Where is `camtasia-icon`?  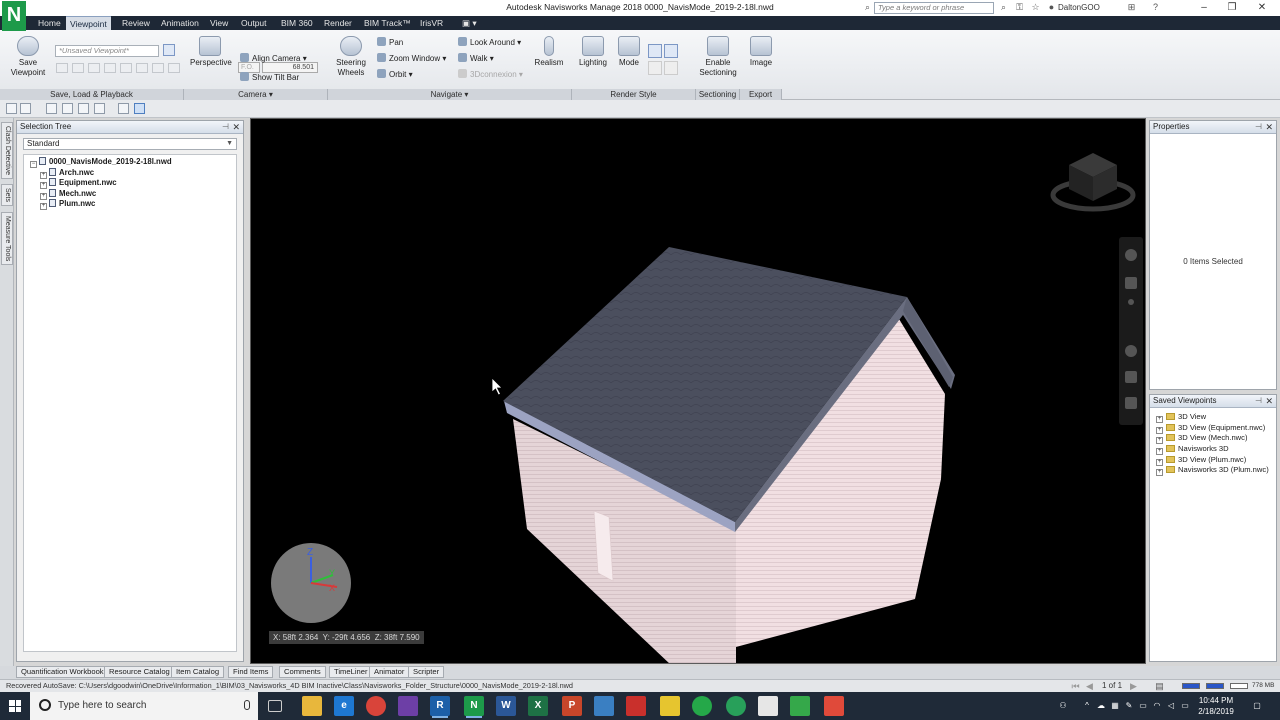
camtasia-icon is located at coordinates (800, 706).